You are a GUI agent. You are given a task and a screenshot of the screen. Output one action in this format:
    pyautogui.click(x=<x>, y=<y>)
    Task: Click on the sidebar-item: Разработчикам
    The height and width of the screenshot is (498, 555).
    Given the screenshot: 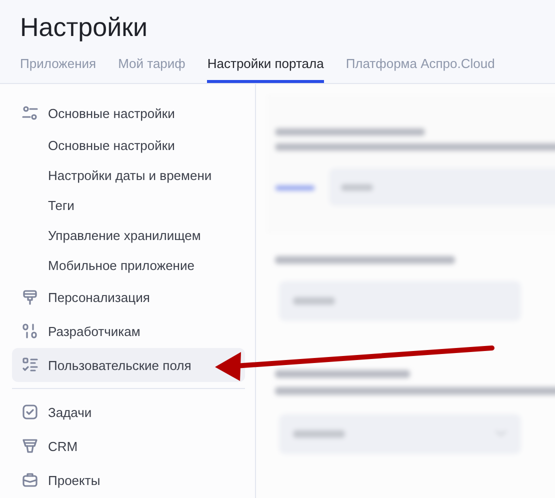 What is the action you would take?
    pyautogui.click(x=128, y=331)
    